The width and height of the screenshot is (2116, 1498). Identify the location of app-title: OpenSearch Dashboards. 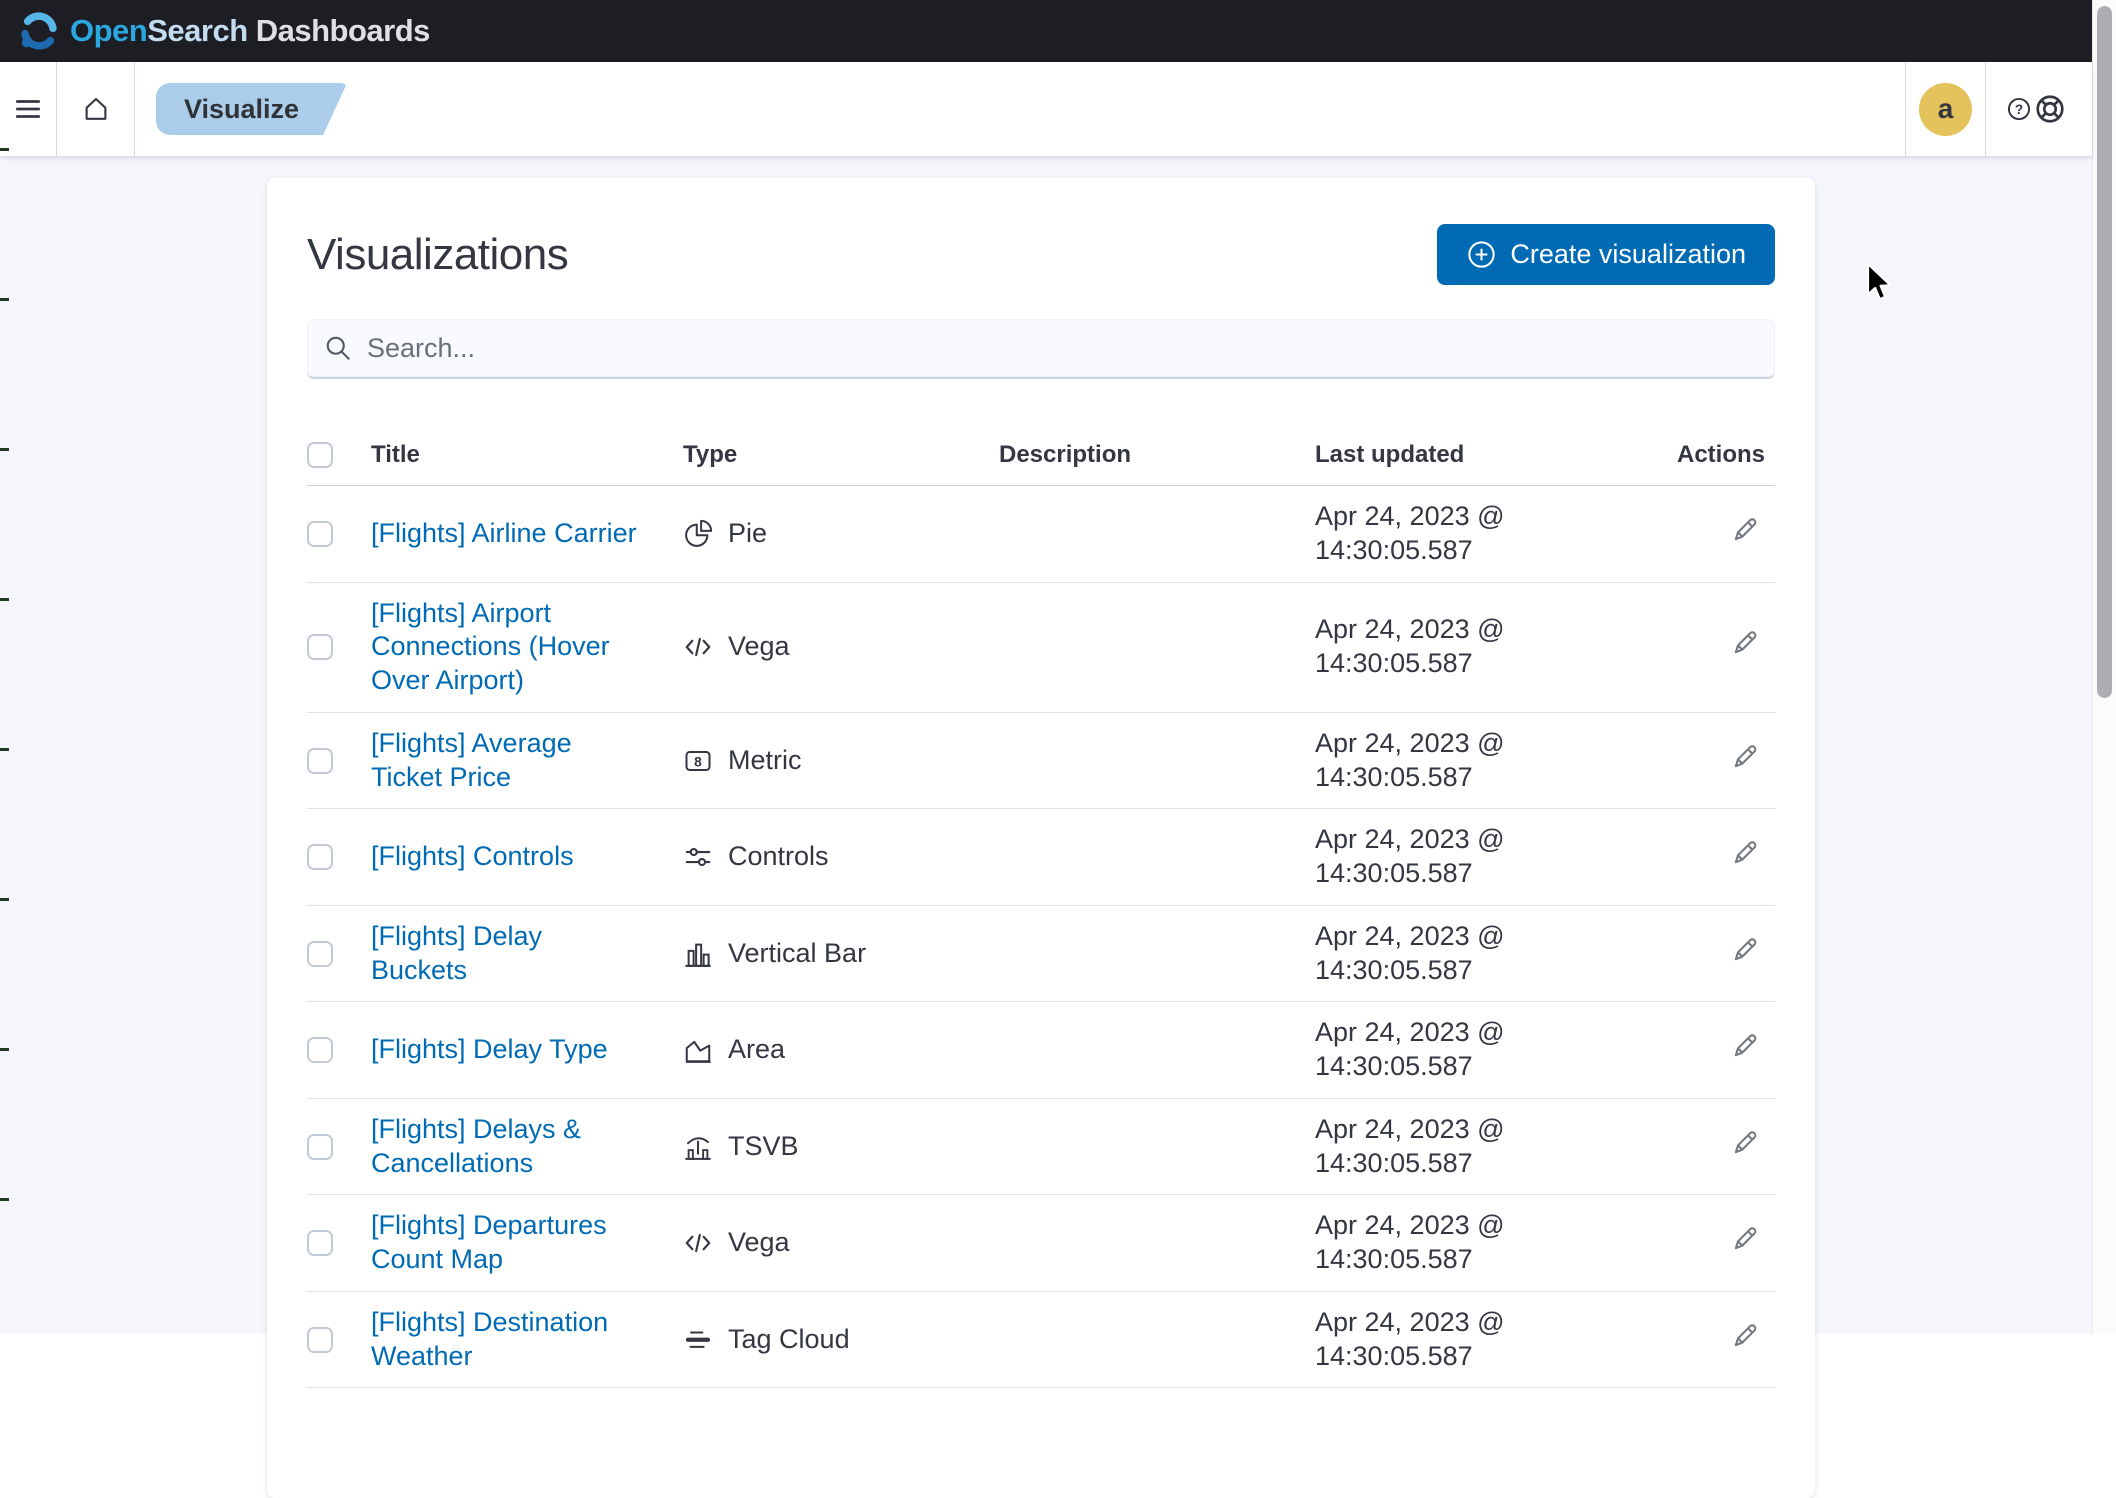
(250, 30).